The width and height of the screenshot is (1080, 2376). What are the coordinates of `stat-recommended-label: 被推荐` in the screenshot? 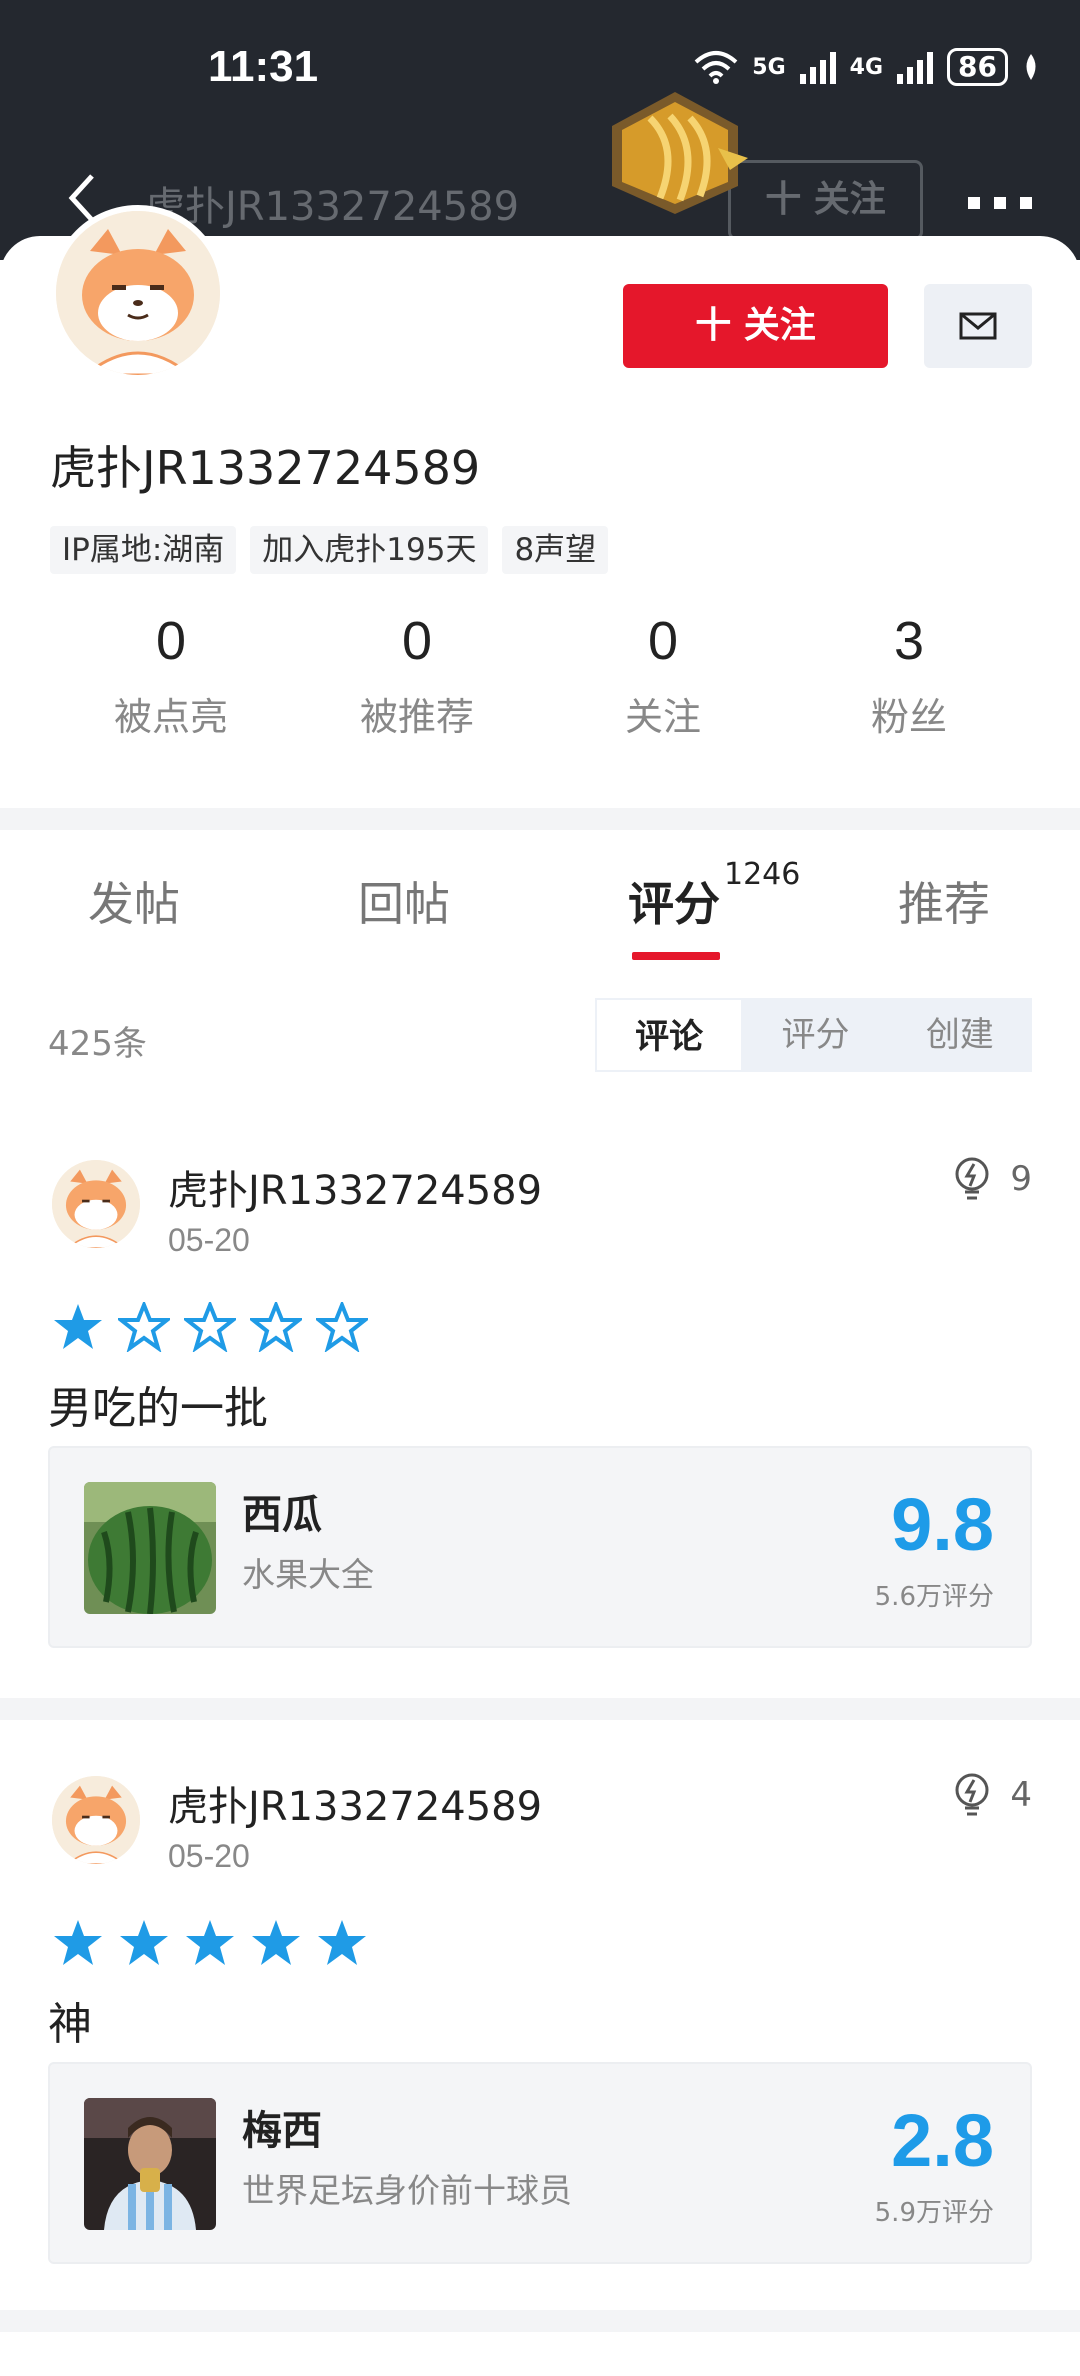 It's located at (416, 717).